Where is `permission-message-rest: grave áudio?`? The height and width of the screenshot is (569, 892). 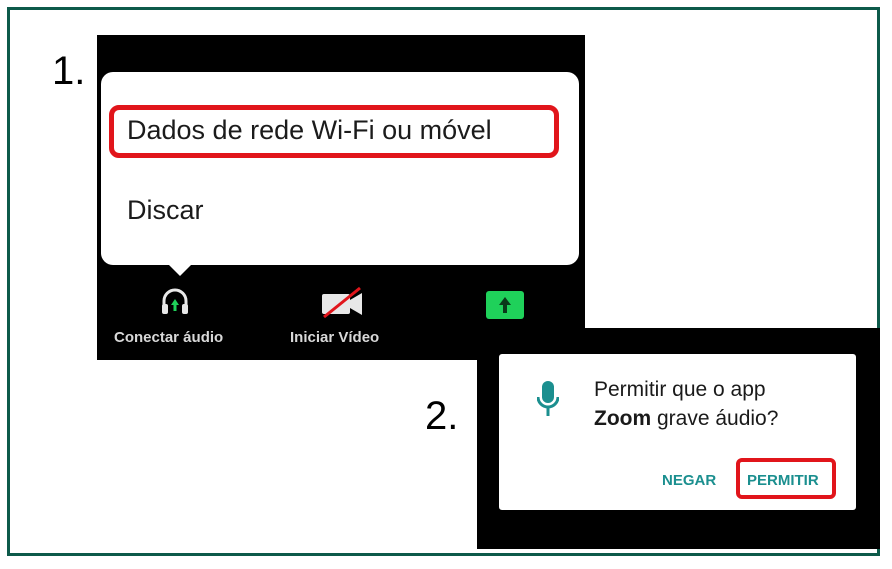 permission-message-rest: grave áudio? is located at coordinates (715, 418).